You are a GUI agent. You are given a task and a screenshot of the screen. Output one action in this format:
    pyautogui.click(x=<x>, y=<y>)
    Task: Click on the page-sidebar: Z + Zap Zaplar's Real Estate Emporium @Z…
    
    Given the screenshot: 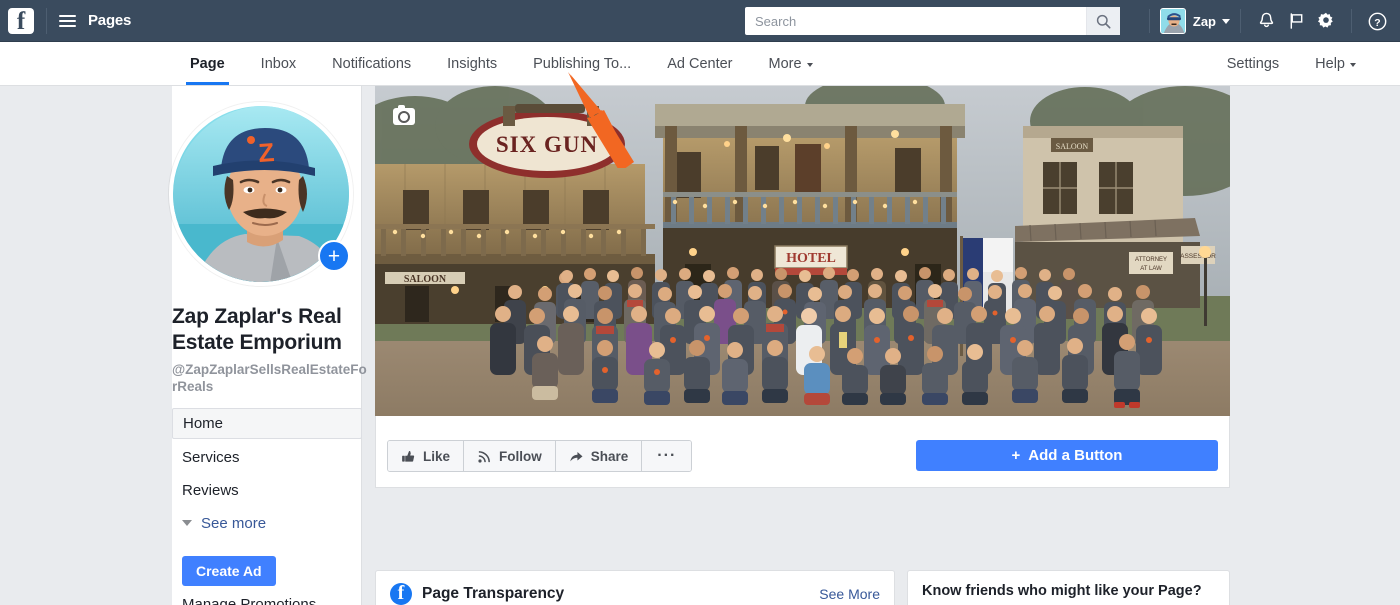 What is the action you would take?
    pyautogui.click(x=268, y=345)
    